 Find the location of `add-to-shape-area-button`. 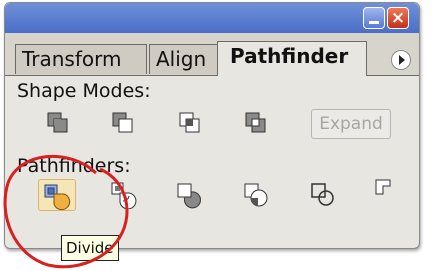

add-to-shape-area-button is located at coordinates (60, 124).